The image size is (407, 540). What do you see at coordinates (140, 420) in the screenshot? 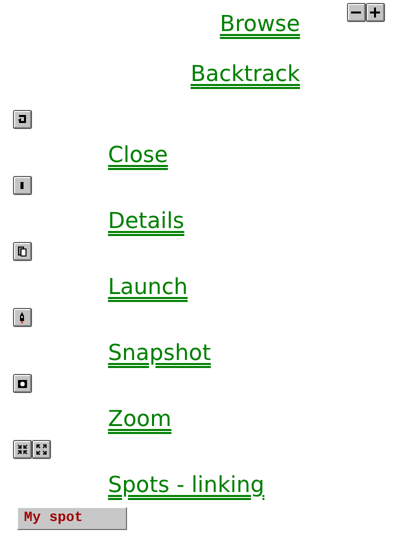
I see `link: Zoom` at bounding box center [140, 420].